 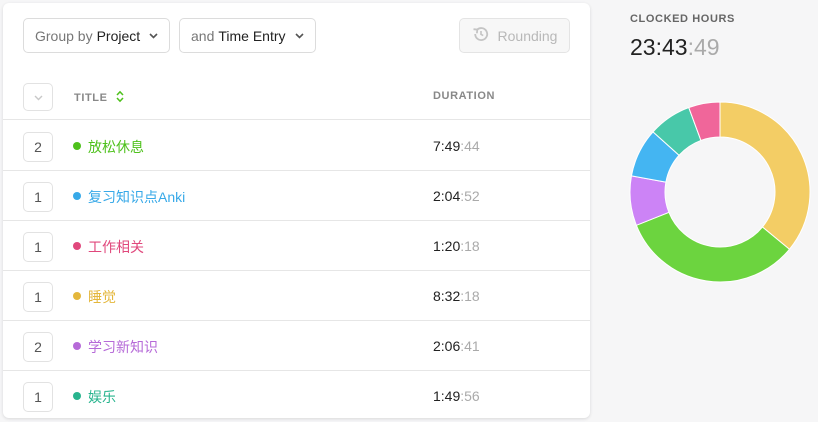 I want to click on duration-main: 1:20, so click(x=447, y=246).